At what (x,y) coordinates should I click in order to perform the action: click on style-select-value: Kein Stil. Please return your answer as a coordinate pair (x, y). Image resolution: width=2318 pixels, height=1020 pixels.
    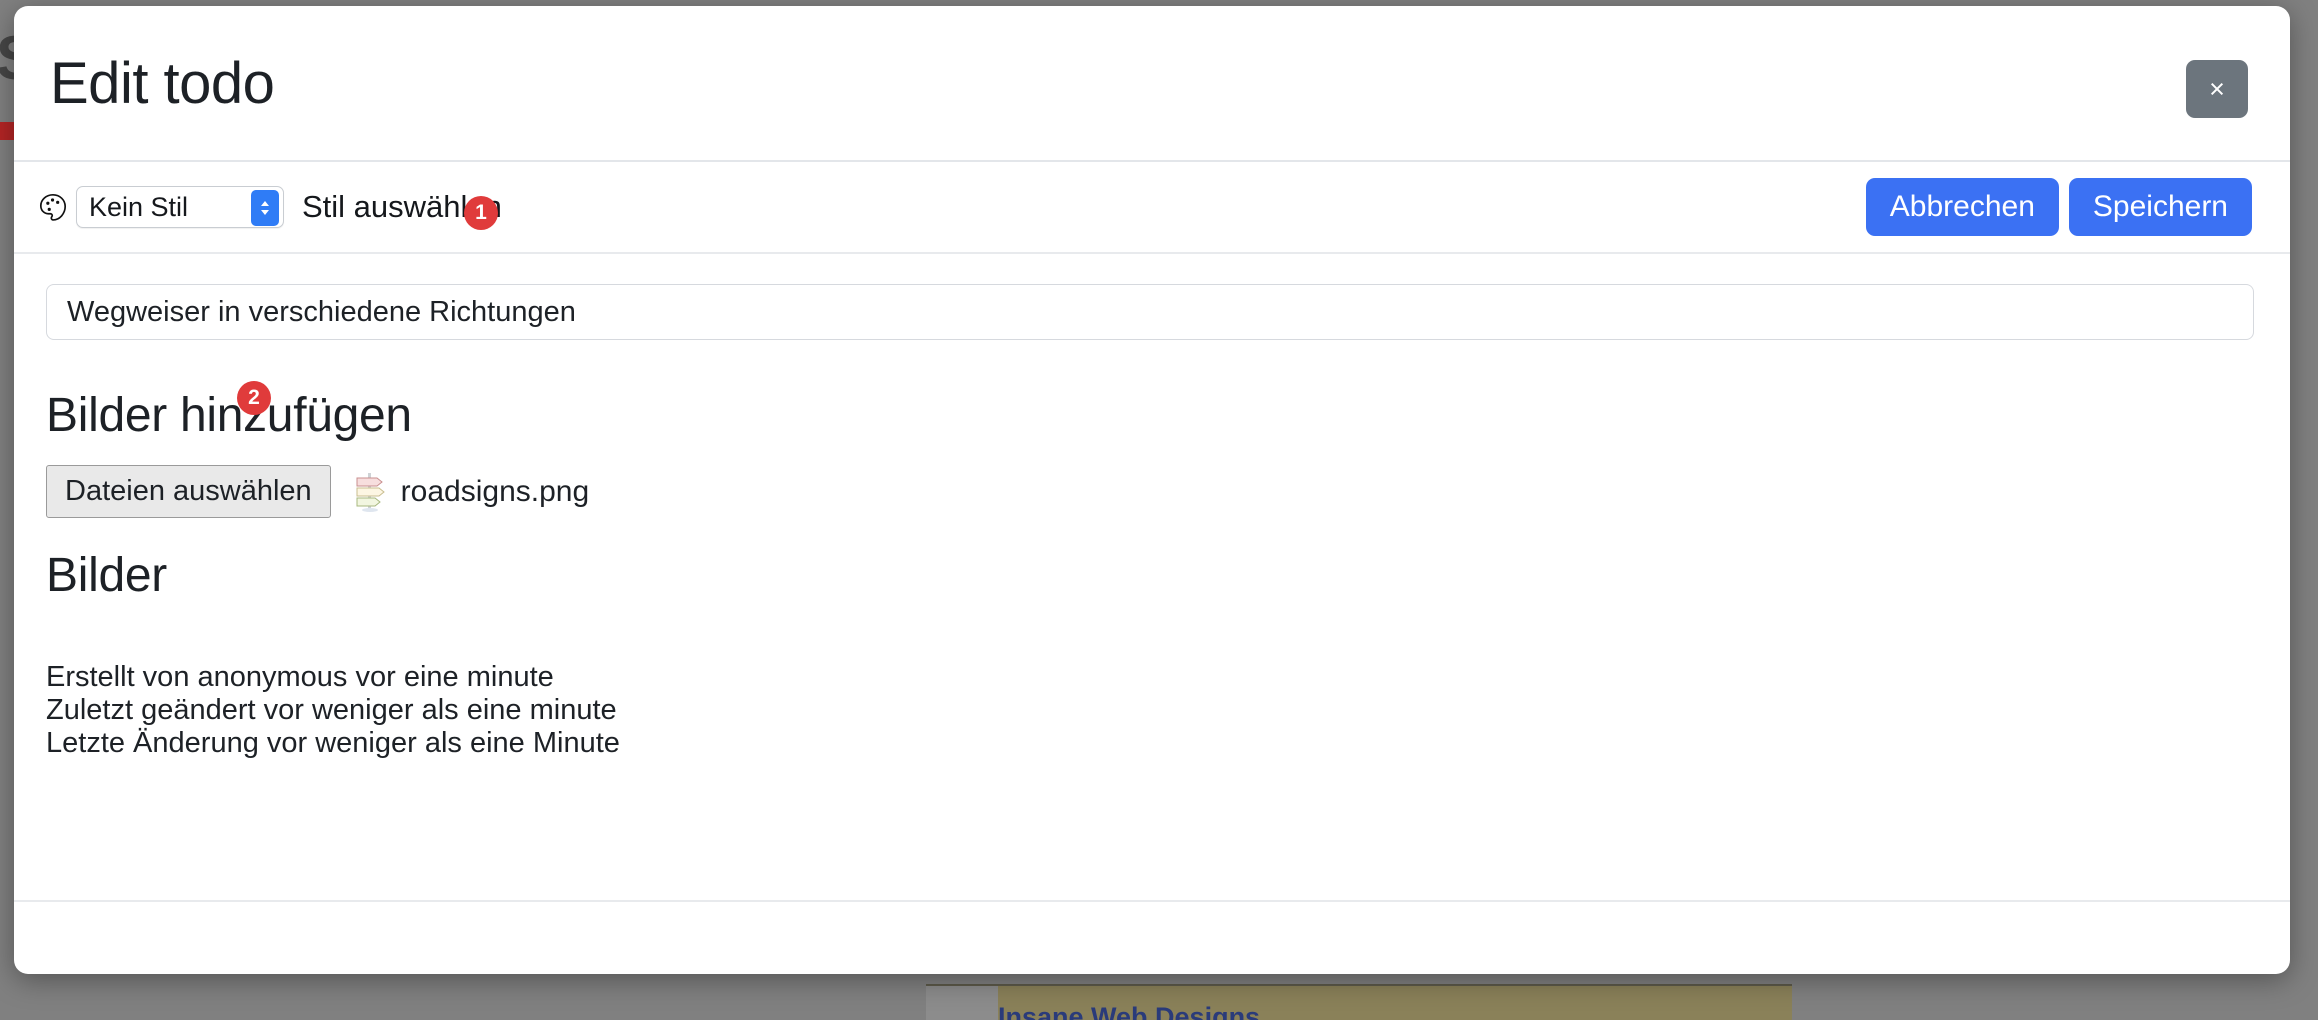
    Looking at the image, I should click on (139, 206).